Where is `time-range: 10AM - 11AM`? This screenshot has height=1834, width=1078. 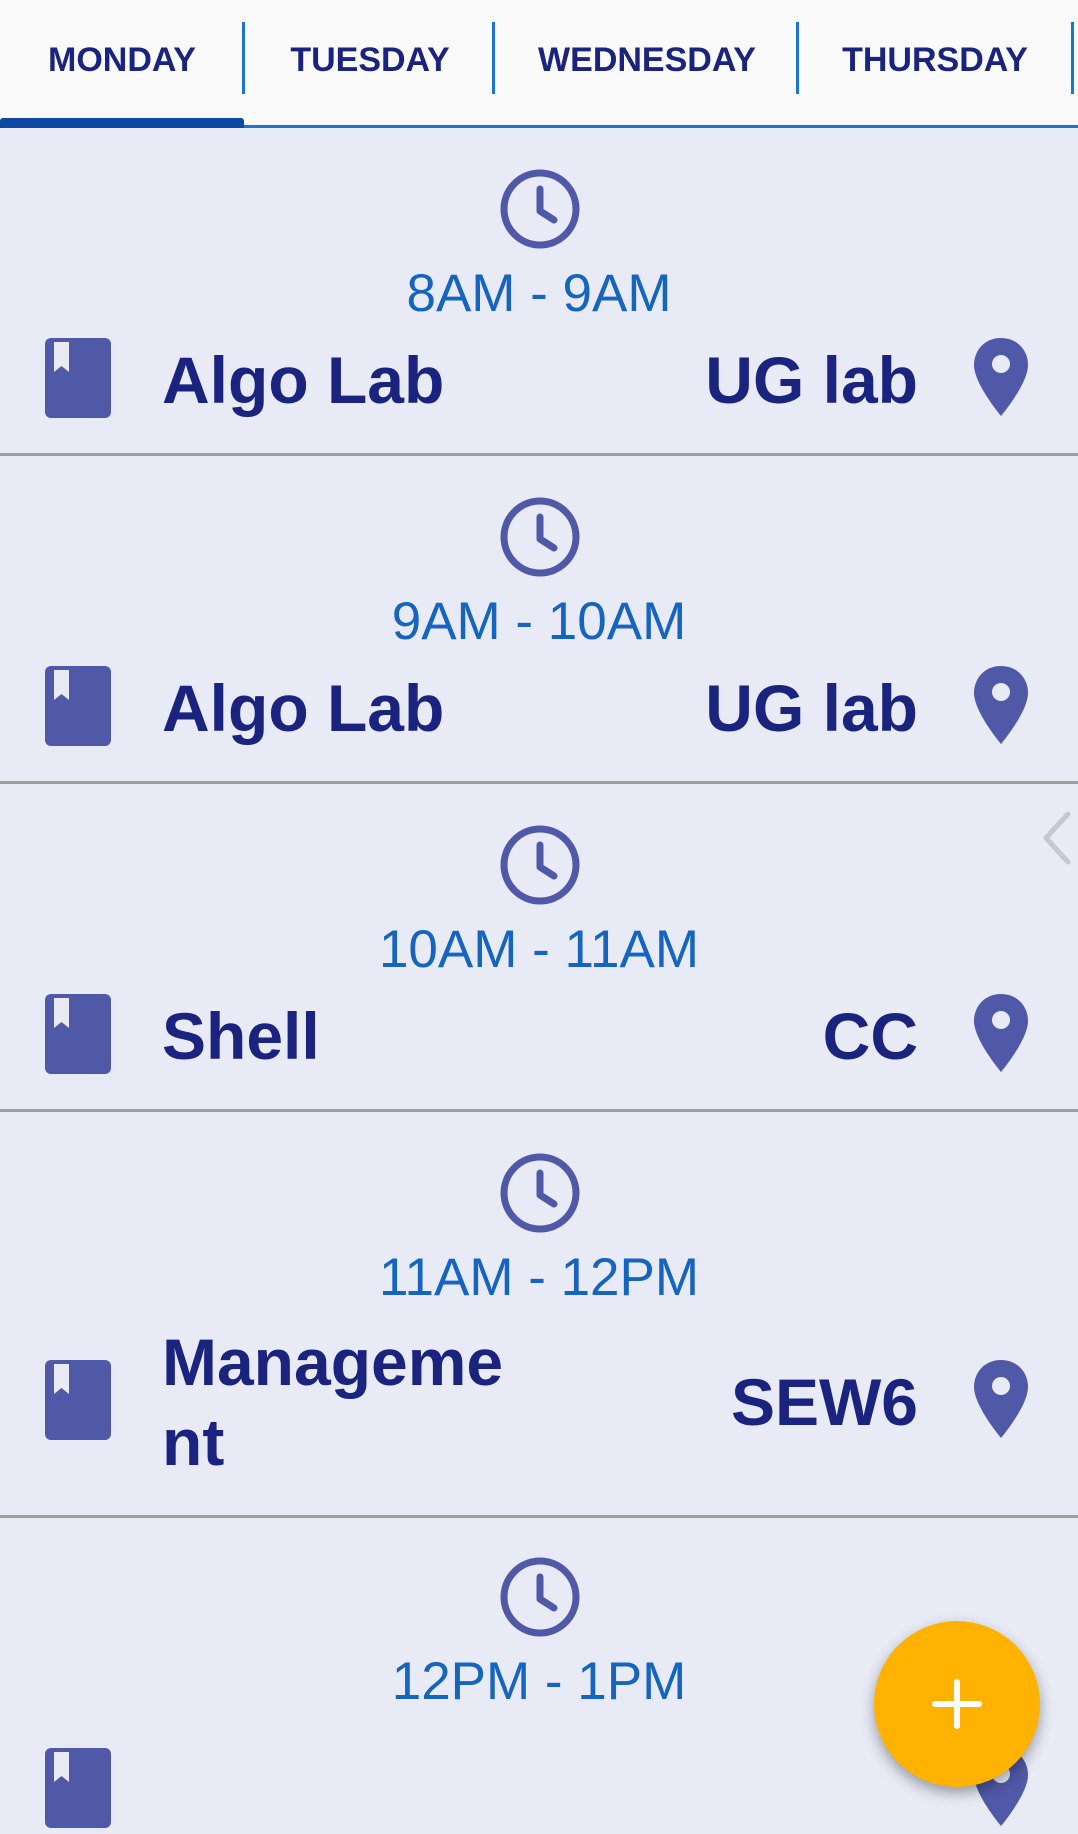
time-range: 10AM - 11AM is located at coordinates (539, 949).